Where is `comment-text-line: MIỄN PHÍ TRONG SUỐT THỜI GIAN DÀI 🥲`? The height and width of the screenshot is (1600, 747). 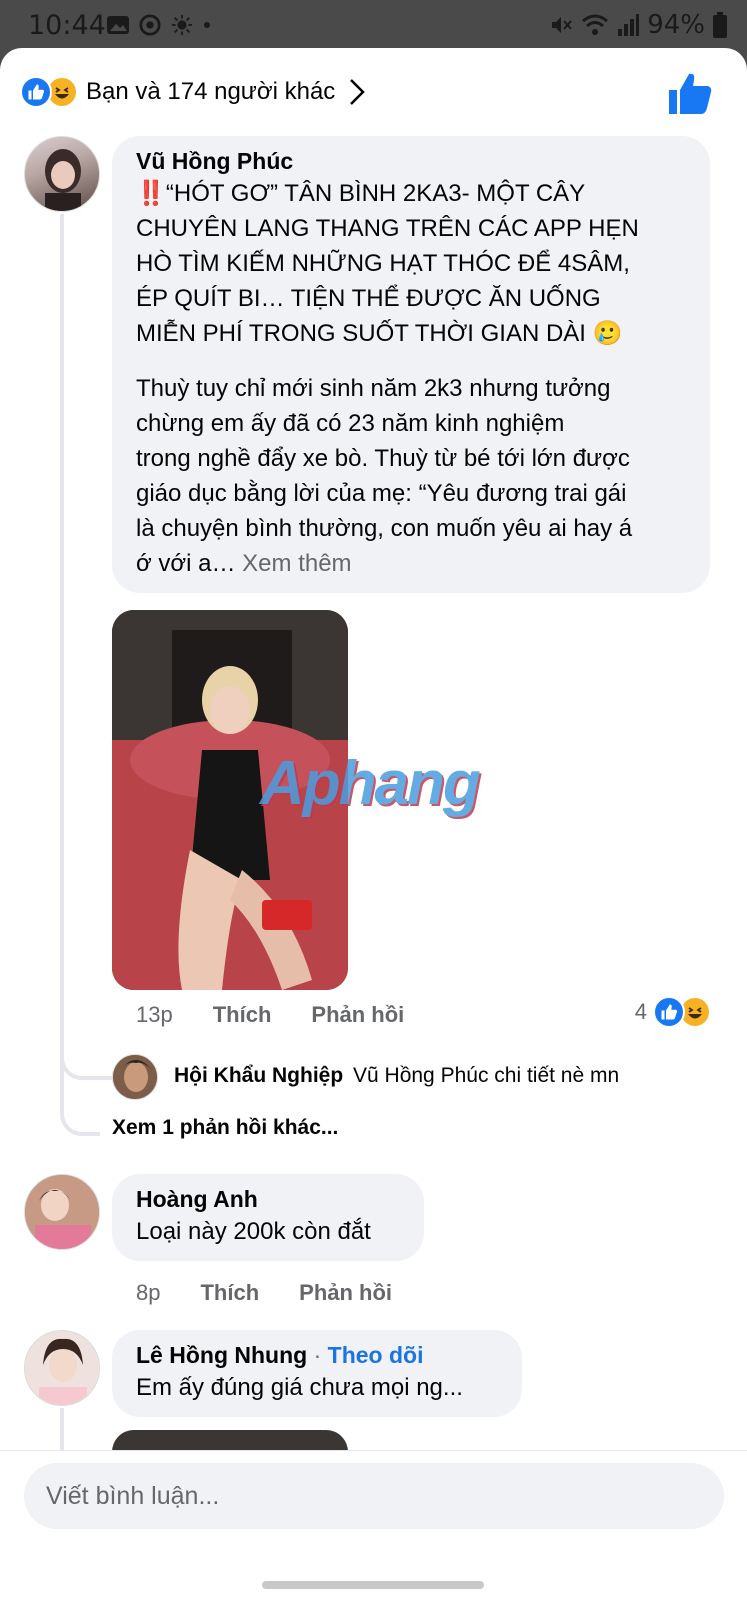
comment-text-line: MIỄN PHÍ TRONG SUỐT THỜI GIAN DÀI 🥲 is located at coordinates (379, 333).